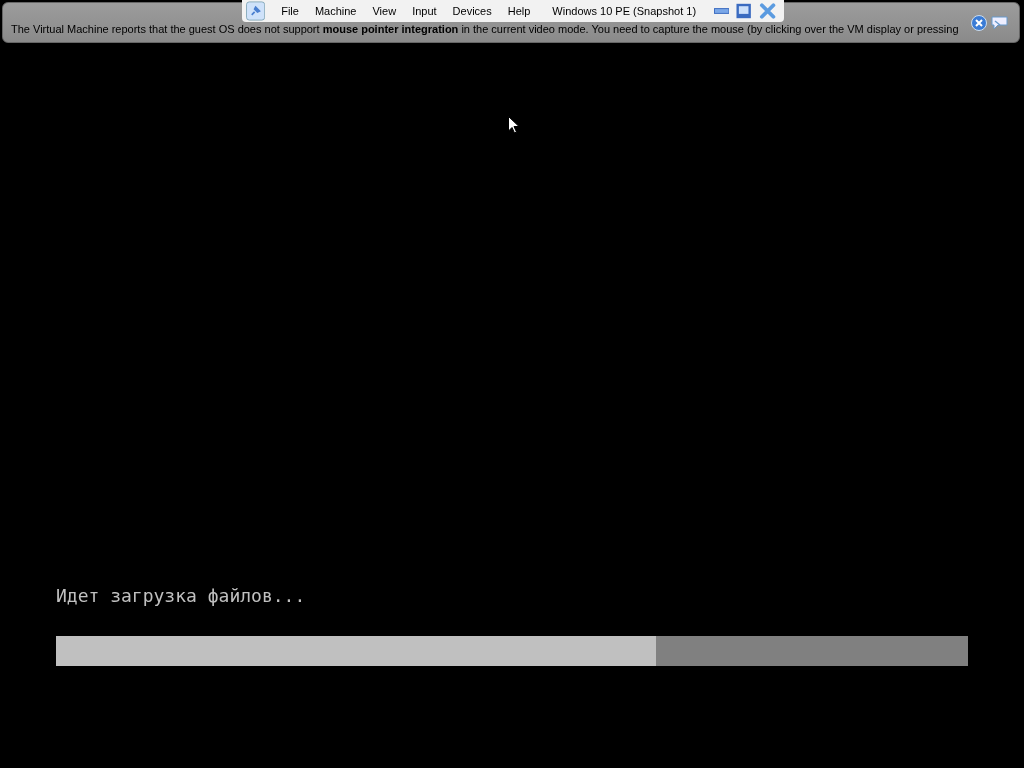  I want to click on close-icon, so click(767, 11).